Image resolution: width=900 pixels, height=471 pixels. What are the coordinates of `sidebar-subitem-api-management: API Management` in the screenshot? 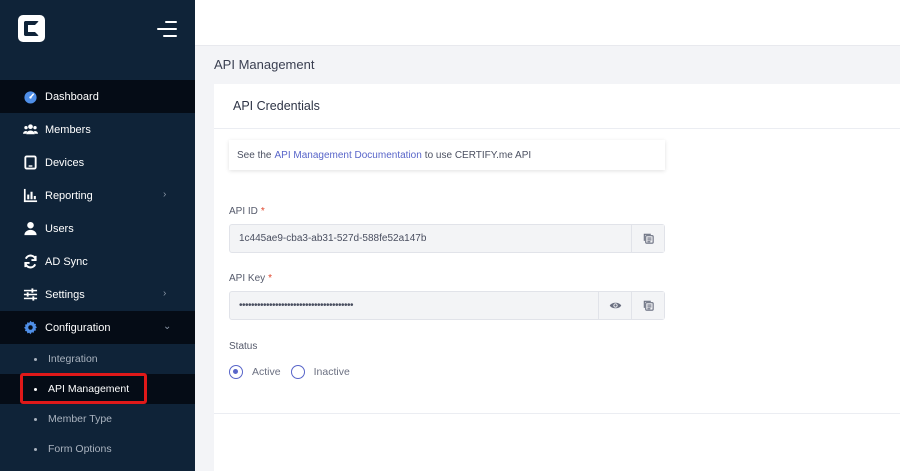 It's located at (97, 389).